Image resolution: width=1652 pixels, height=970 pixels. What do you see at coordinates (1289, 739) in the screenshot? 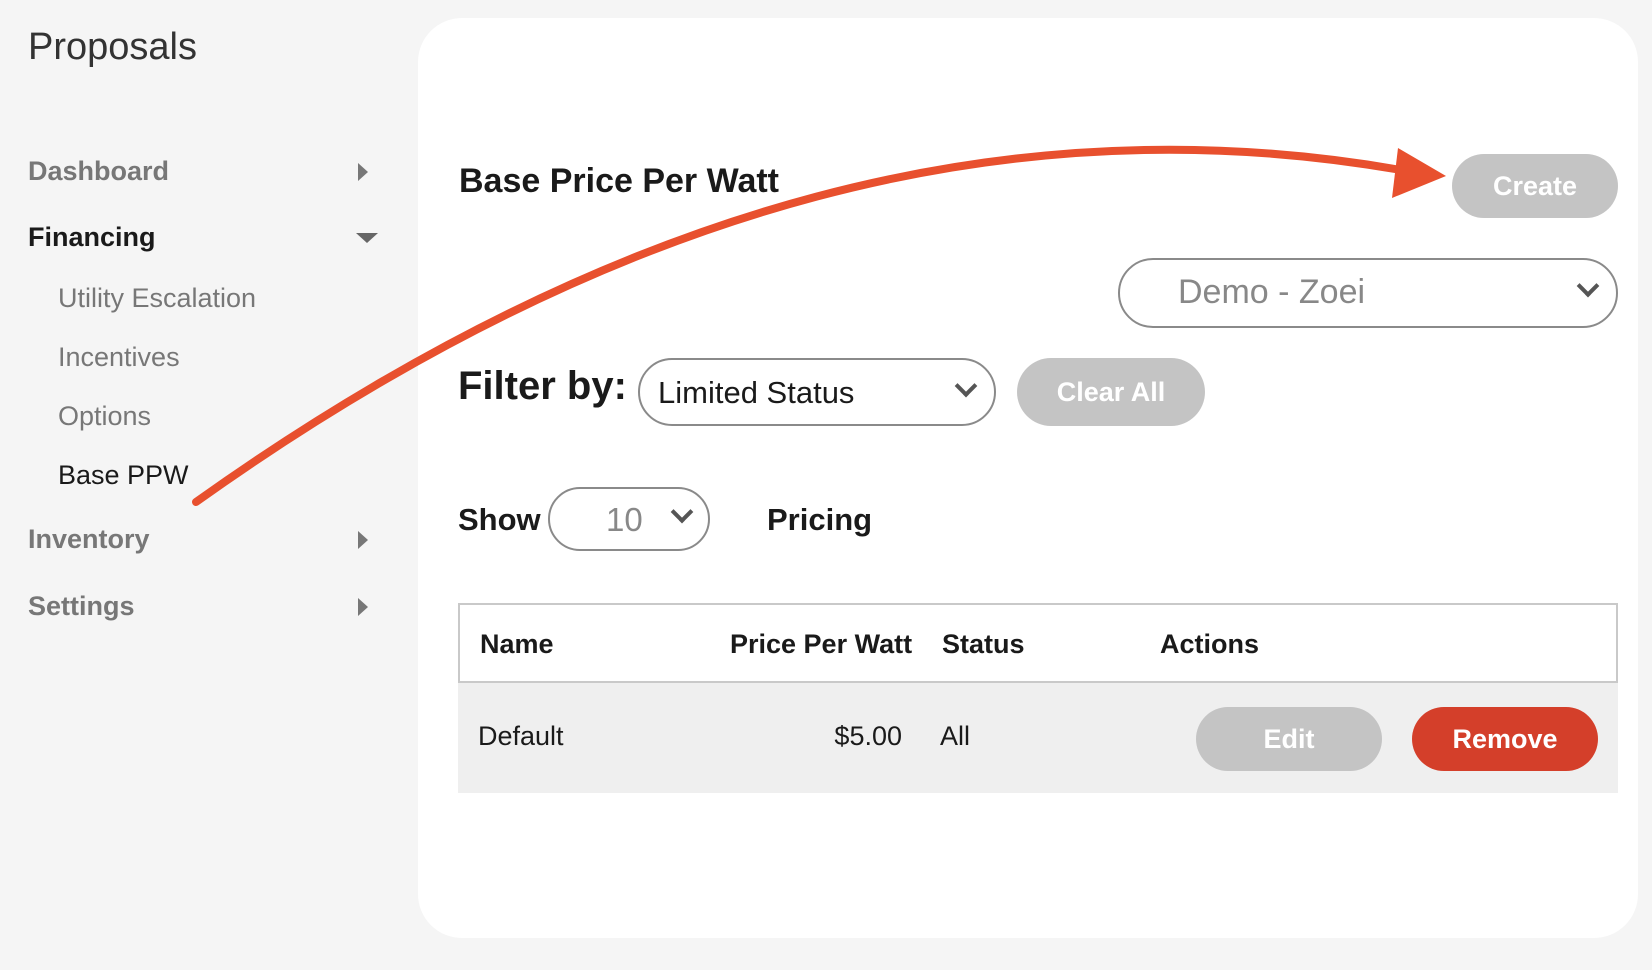
I see `edit-button: Edit` at bounding box center [1289, 739].